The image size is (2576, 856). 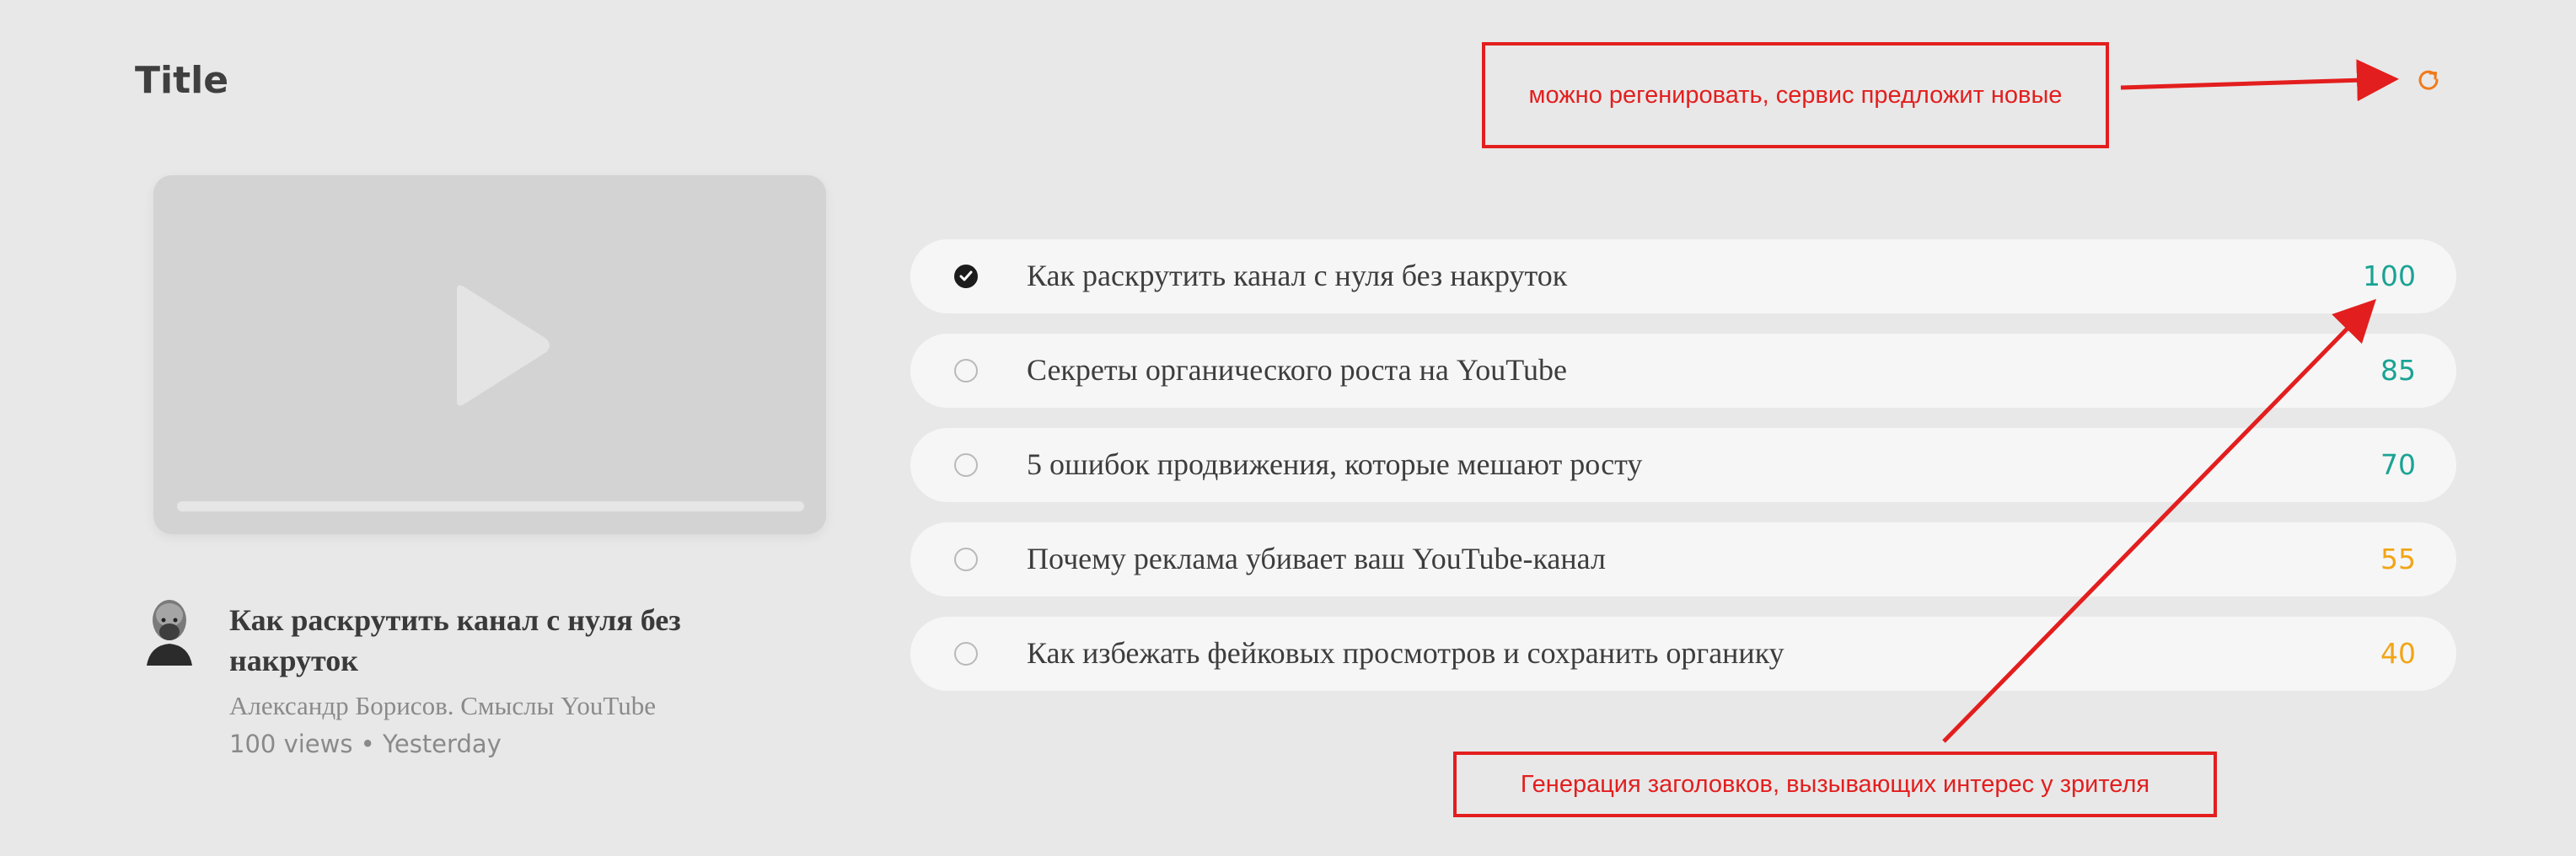 I want to click on annotation-arrow-generation, so click(x=2159, y=520).